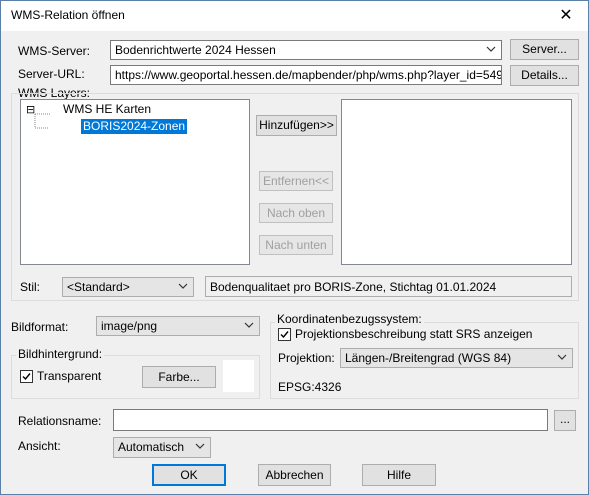 The width and height of the screenshot is (589, 495). I want to click on move-down-button: Nach unten, so click(296, 245).